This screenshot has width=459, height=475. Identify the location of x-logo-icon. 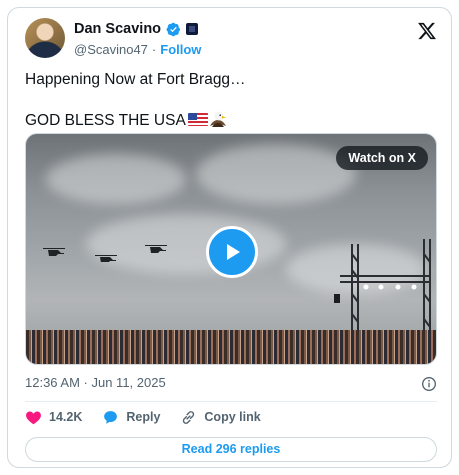
(427, 31).